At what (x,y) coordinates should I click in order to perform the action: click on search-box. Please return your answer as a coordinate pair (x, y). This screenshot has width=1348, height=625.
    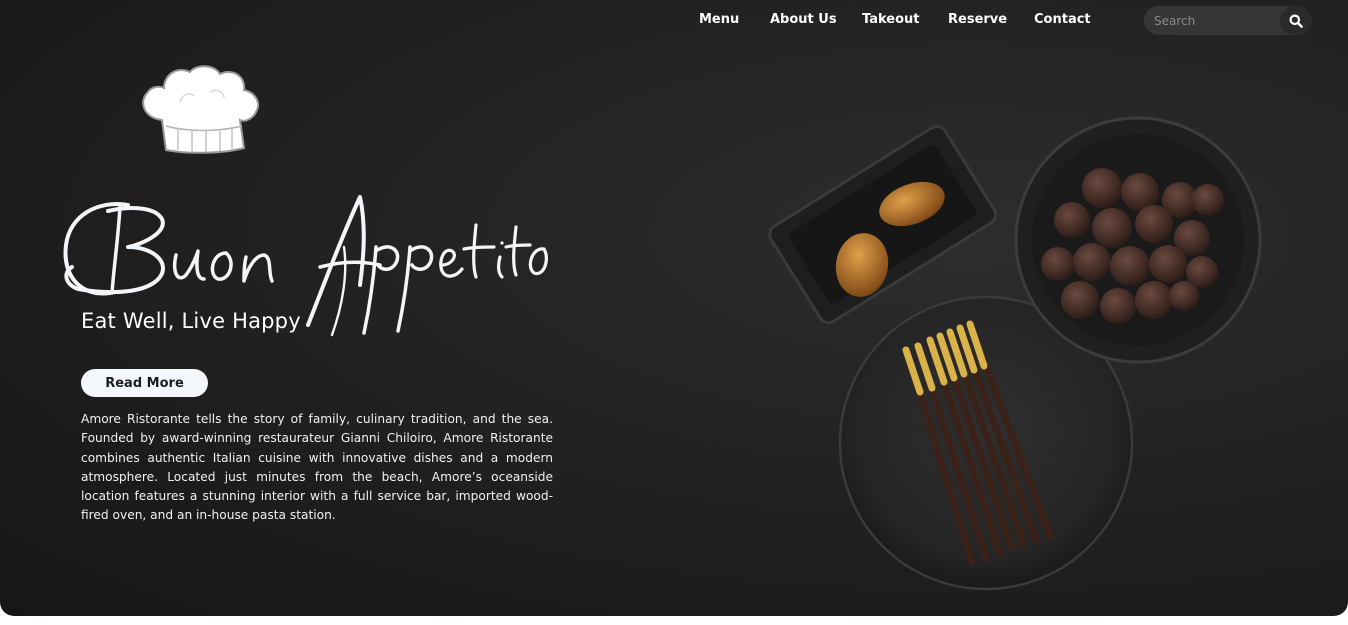
    Looking at the image, I should click on (1228, 20).